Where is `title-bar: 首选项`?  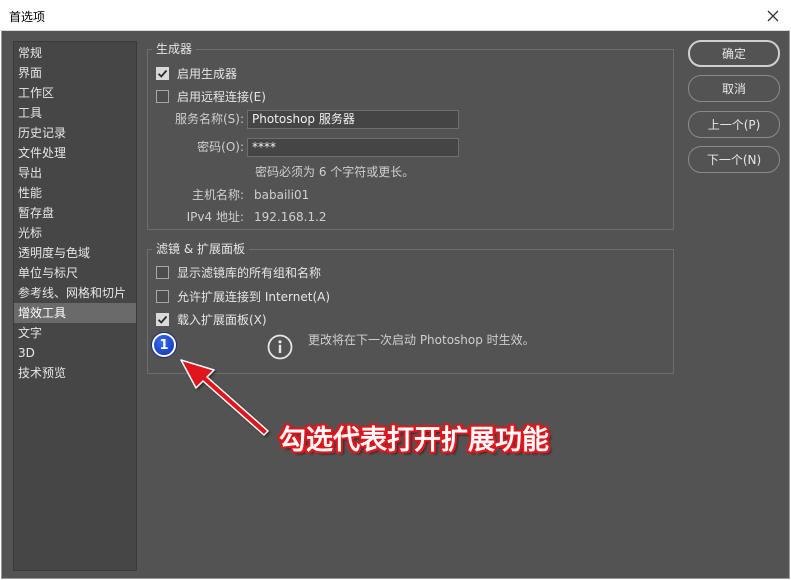 title-bar: 首选项 is located at coordinates (395, 15).